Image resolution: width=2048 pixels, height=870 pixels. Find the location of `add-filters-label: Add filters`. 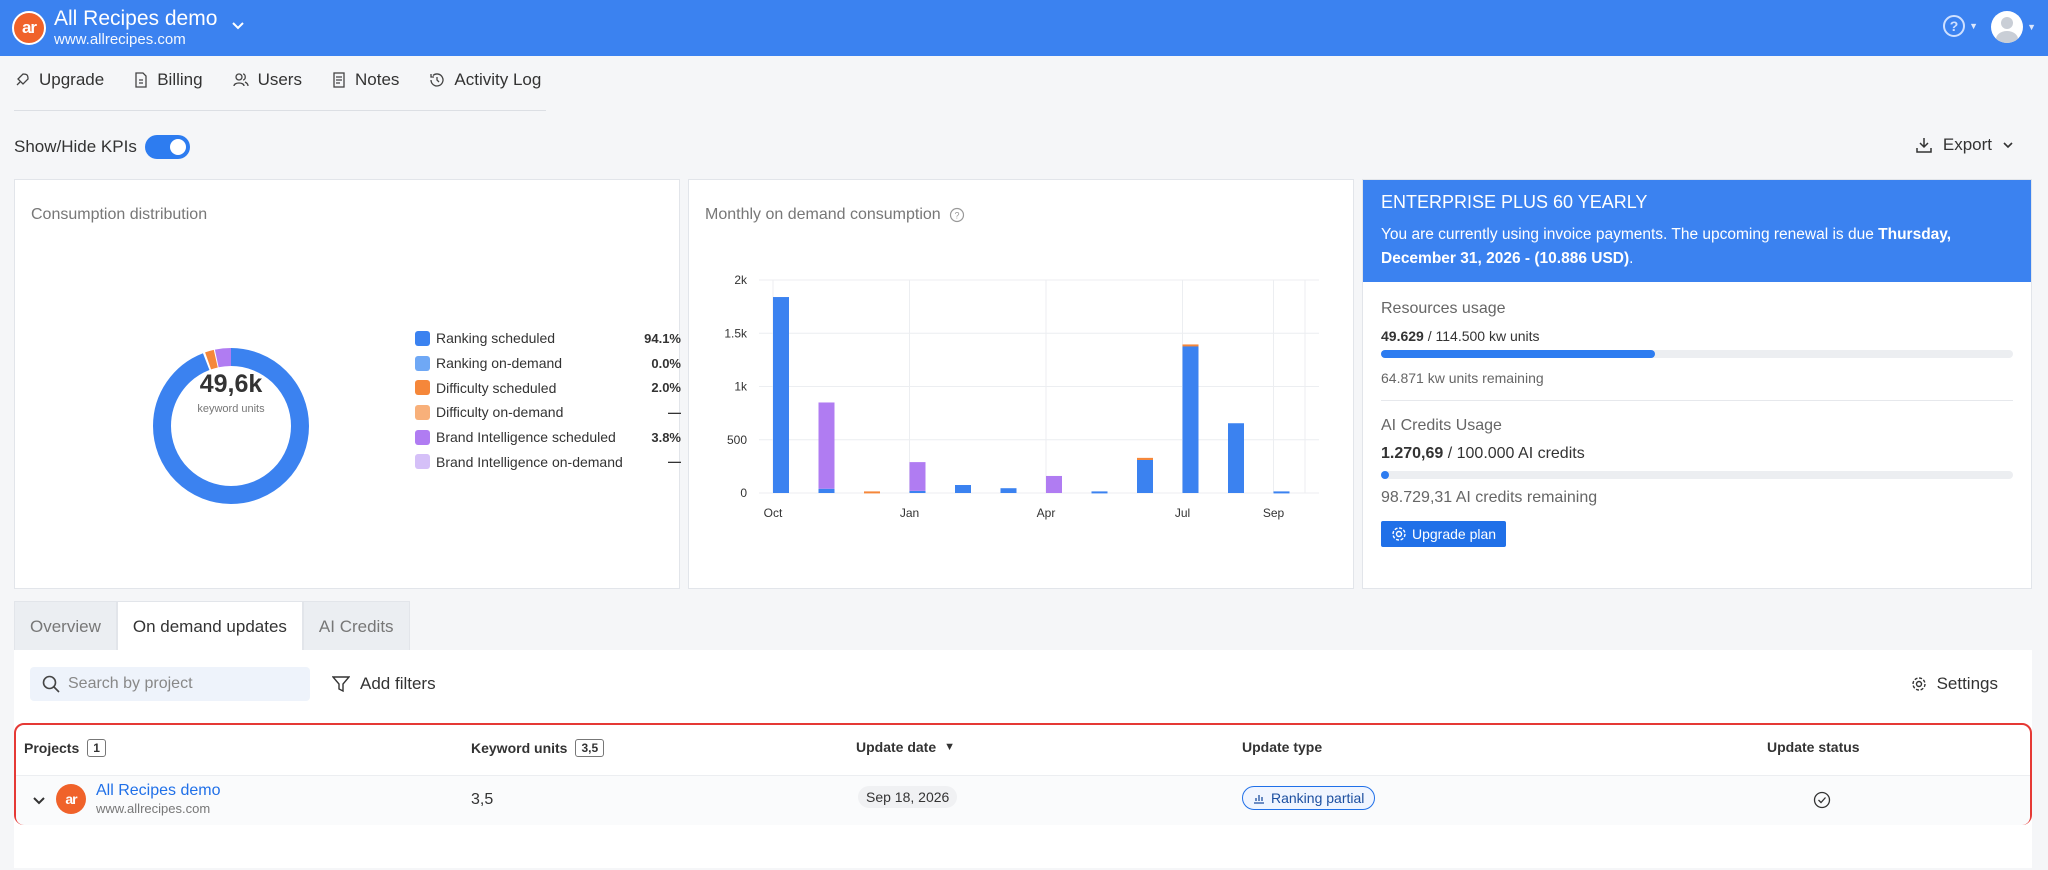

add-filters-label: Add filters is located at coordinates (398, 683).